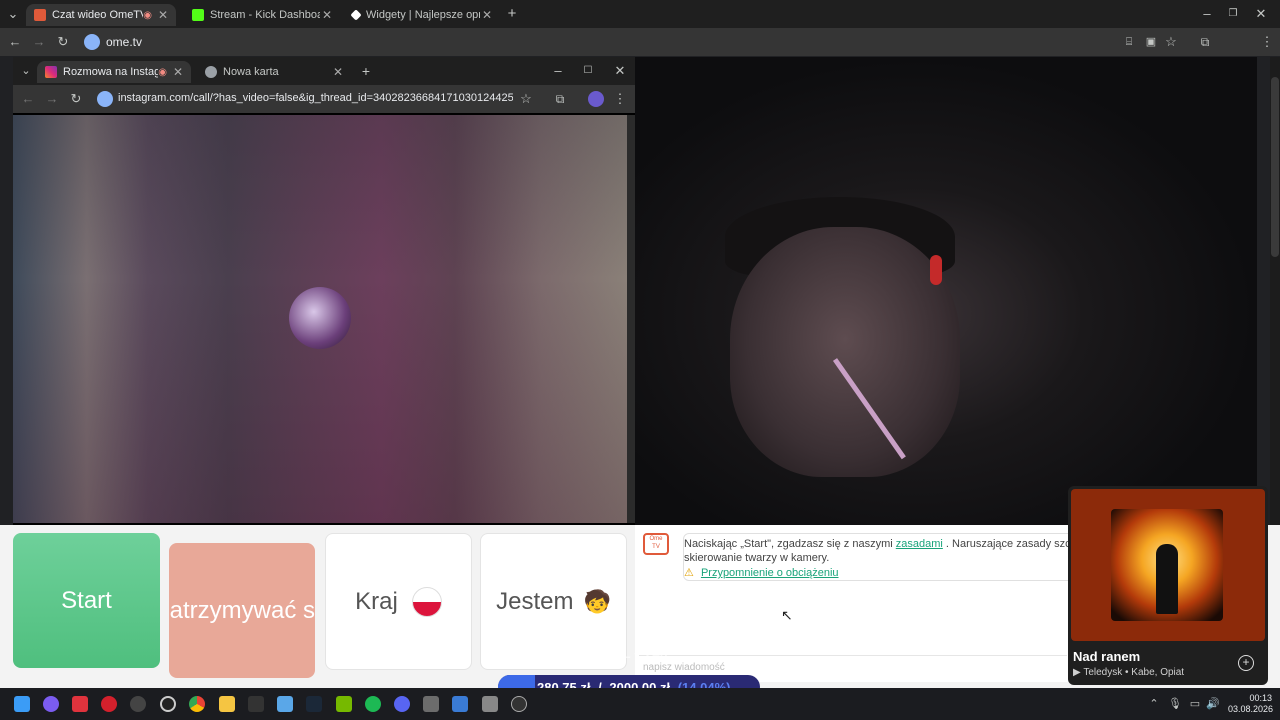 The image size is (1280, 720). Describe the element at coordinates (105, 99) in the screenshot. I see `microphone-in-use-icon` at that location.